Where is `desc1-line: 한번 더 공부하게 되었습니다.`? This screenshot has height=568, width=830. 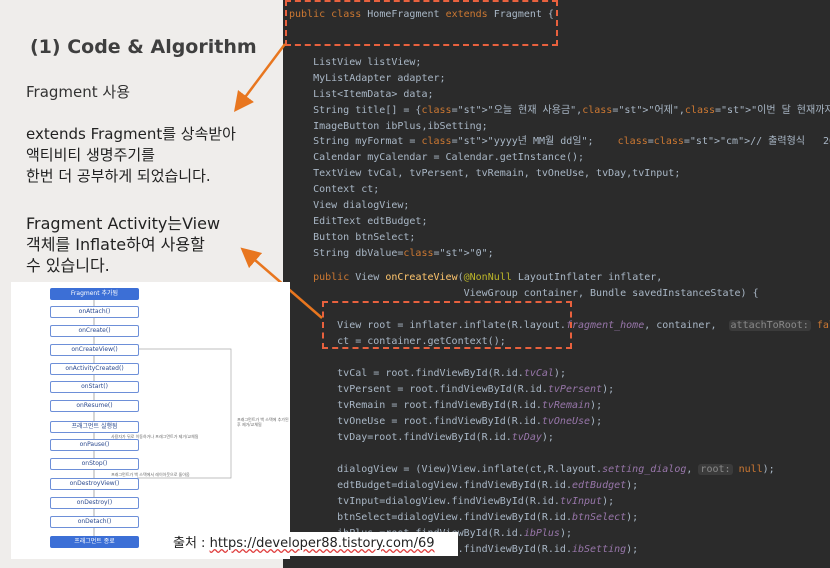 desc1-line: 한번 더 공부하게 되었습니다. is located at coordinates (118, 176).